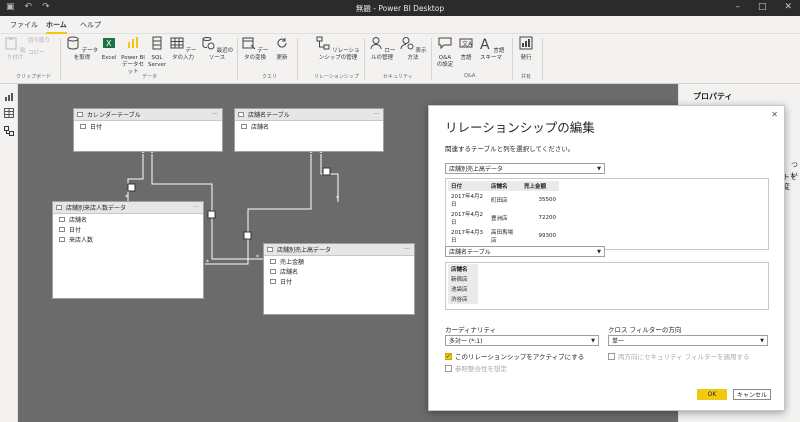 This screenshot has height=422, width=800. I want to click on group-share: 共有, so click(526, 77).